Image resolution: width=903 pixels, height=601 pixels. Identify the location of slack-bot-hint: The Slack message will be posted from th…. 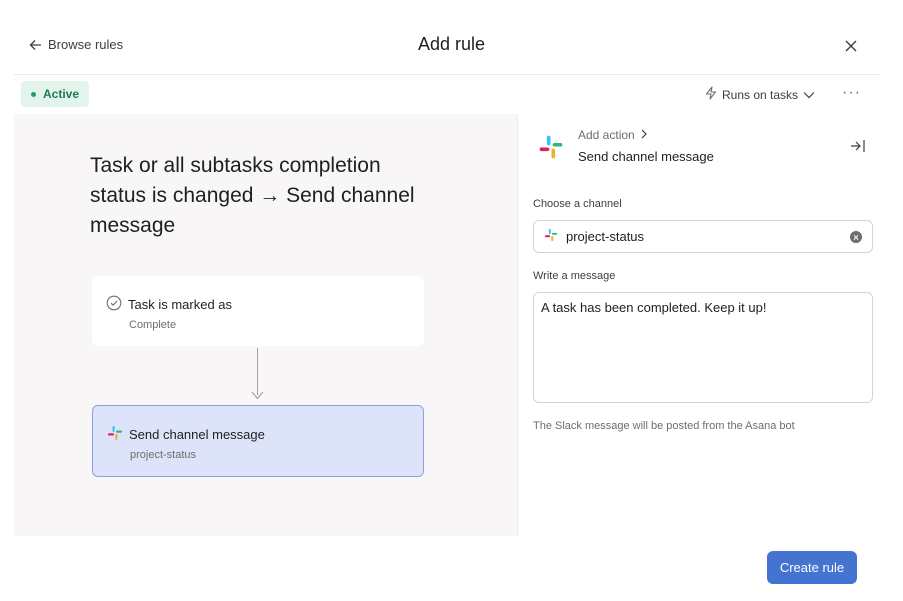
(664, 426).